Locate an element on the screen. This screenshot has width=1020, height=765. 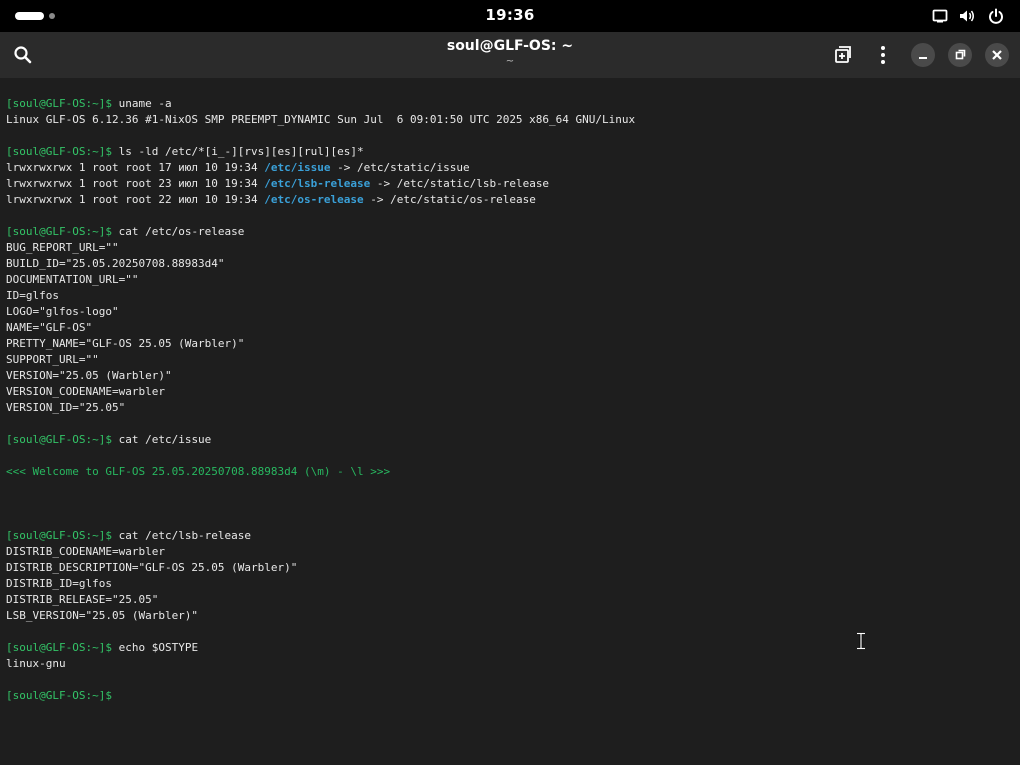
output-text: DISTRIB_ID=glfos is located at coordinates (59, 583).